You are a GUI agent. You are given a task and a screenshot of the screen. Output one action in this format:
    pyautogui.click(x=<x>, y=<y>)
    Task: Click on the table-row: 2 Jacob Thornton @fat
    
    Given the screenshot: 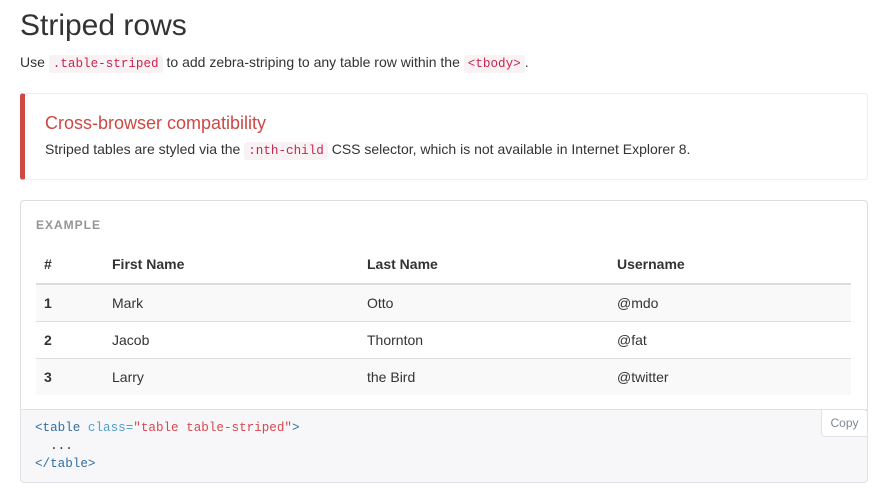 What is the action you would take?
    pyautogui.click(x=443, y=339)
    